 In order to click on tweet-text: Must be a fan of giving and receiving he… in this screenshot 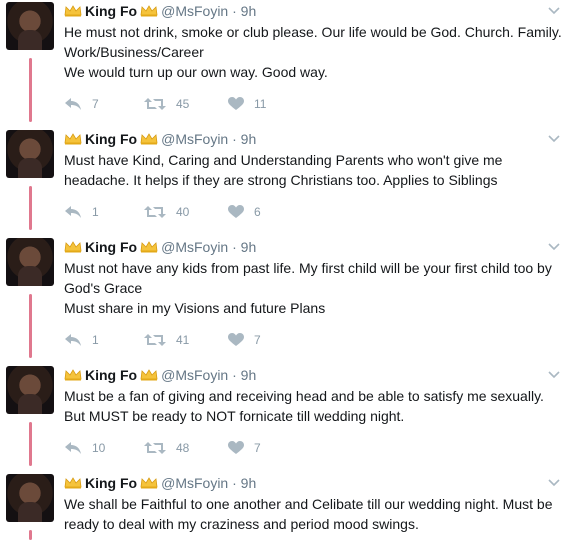, I will do `click(314, 406)`.